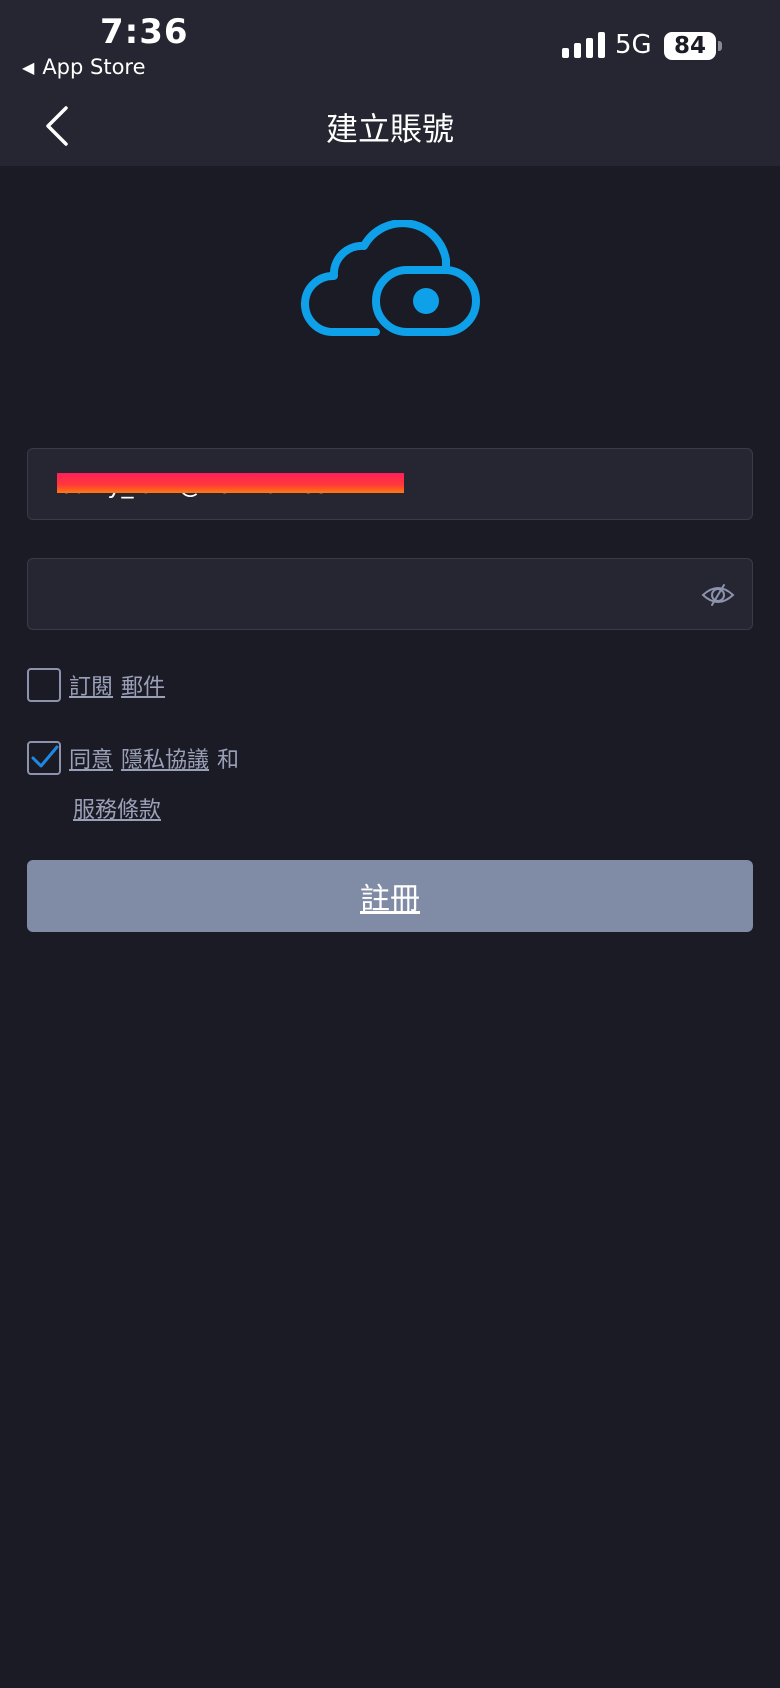  I want to click on cloud-eye-logo, so click(390, 278).